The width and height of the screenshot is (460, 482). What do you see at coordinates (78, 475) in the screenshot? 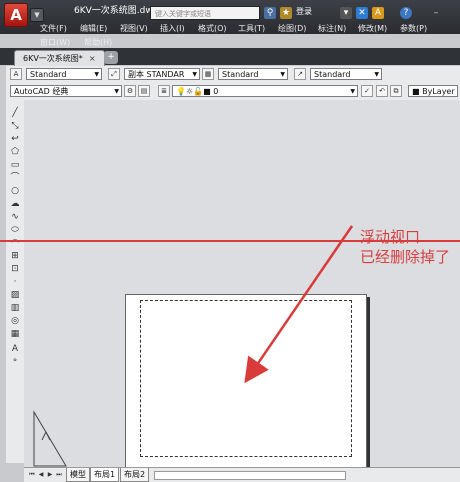
I see `tab-model: 模型` at bounding box center [78, 475].